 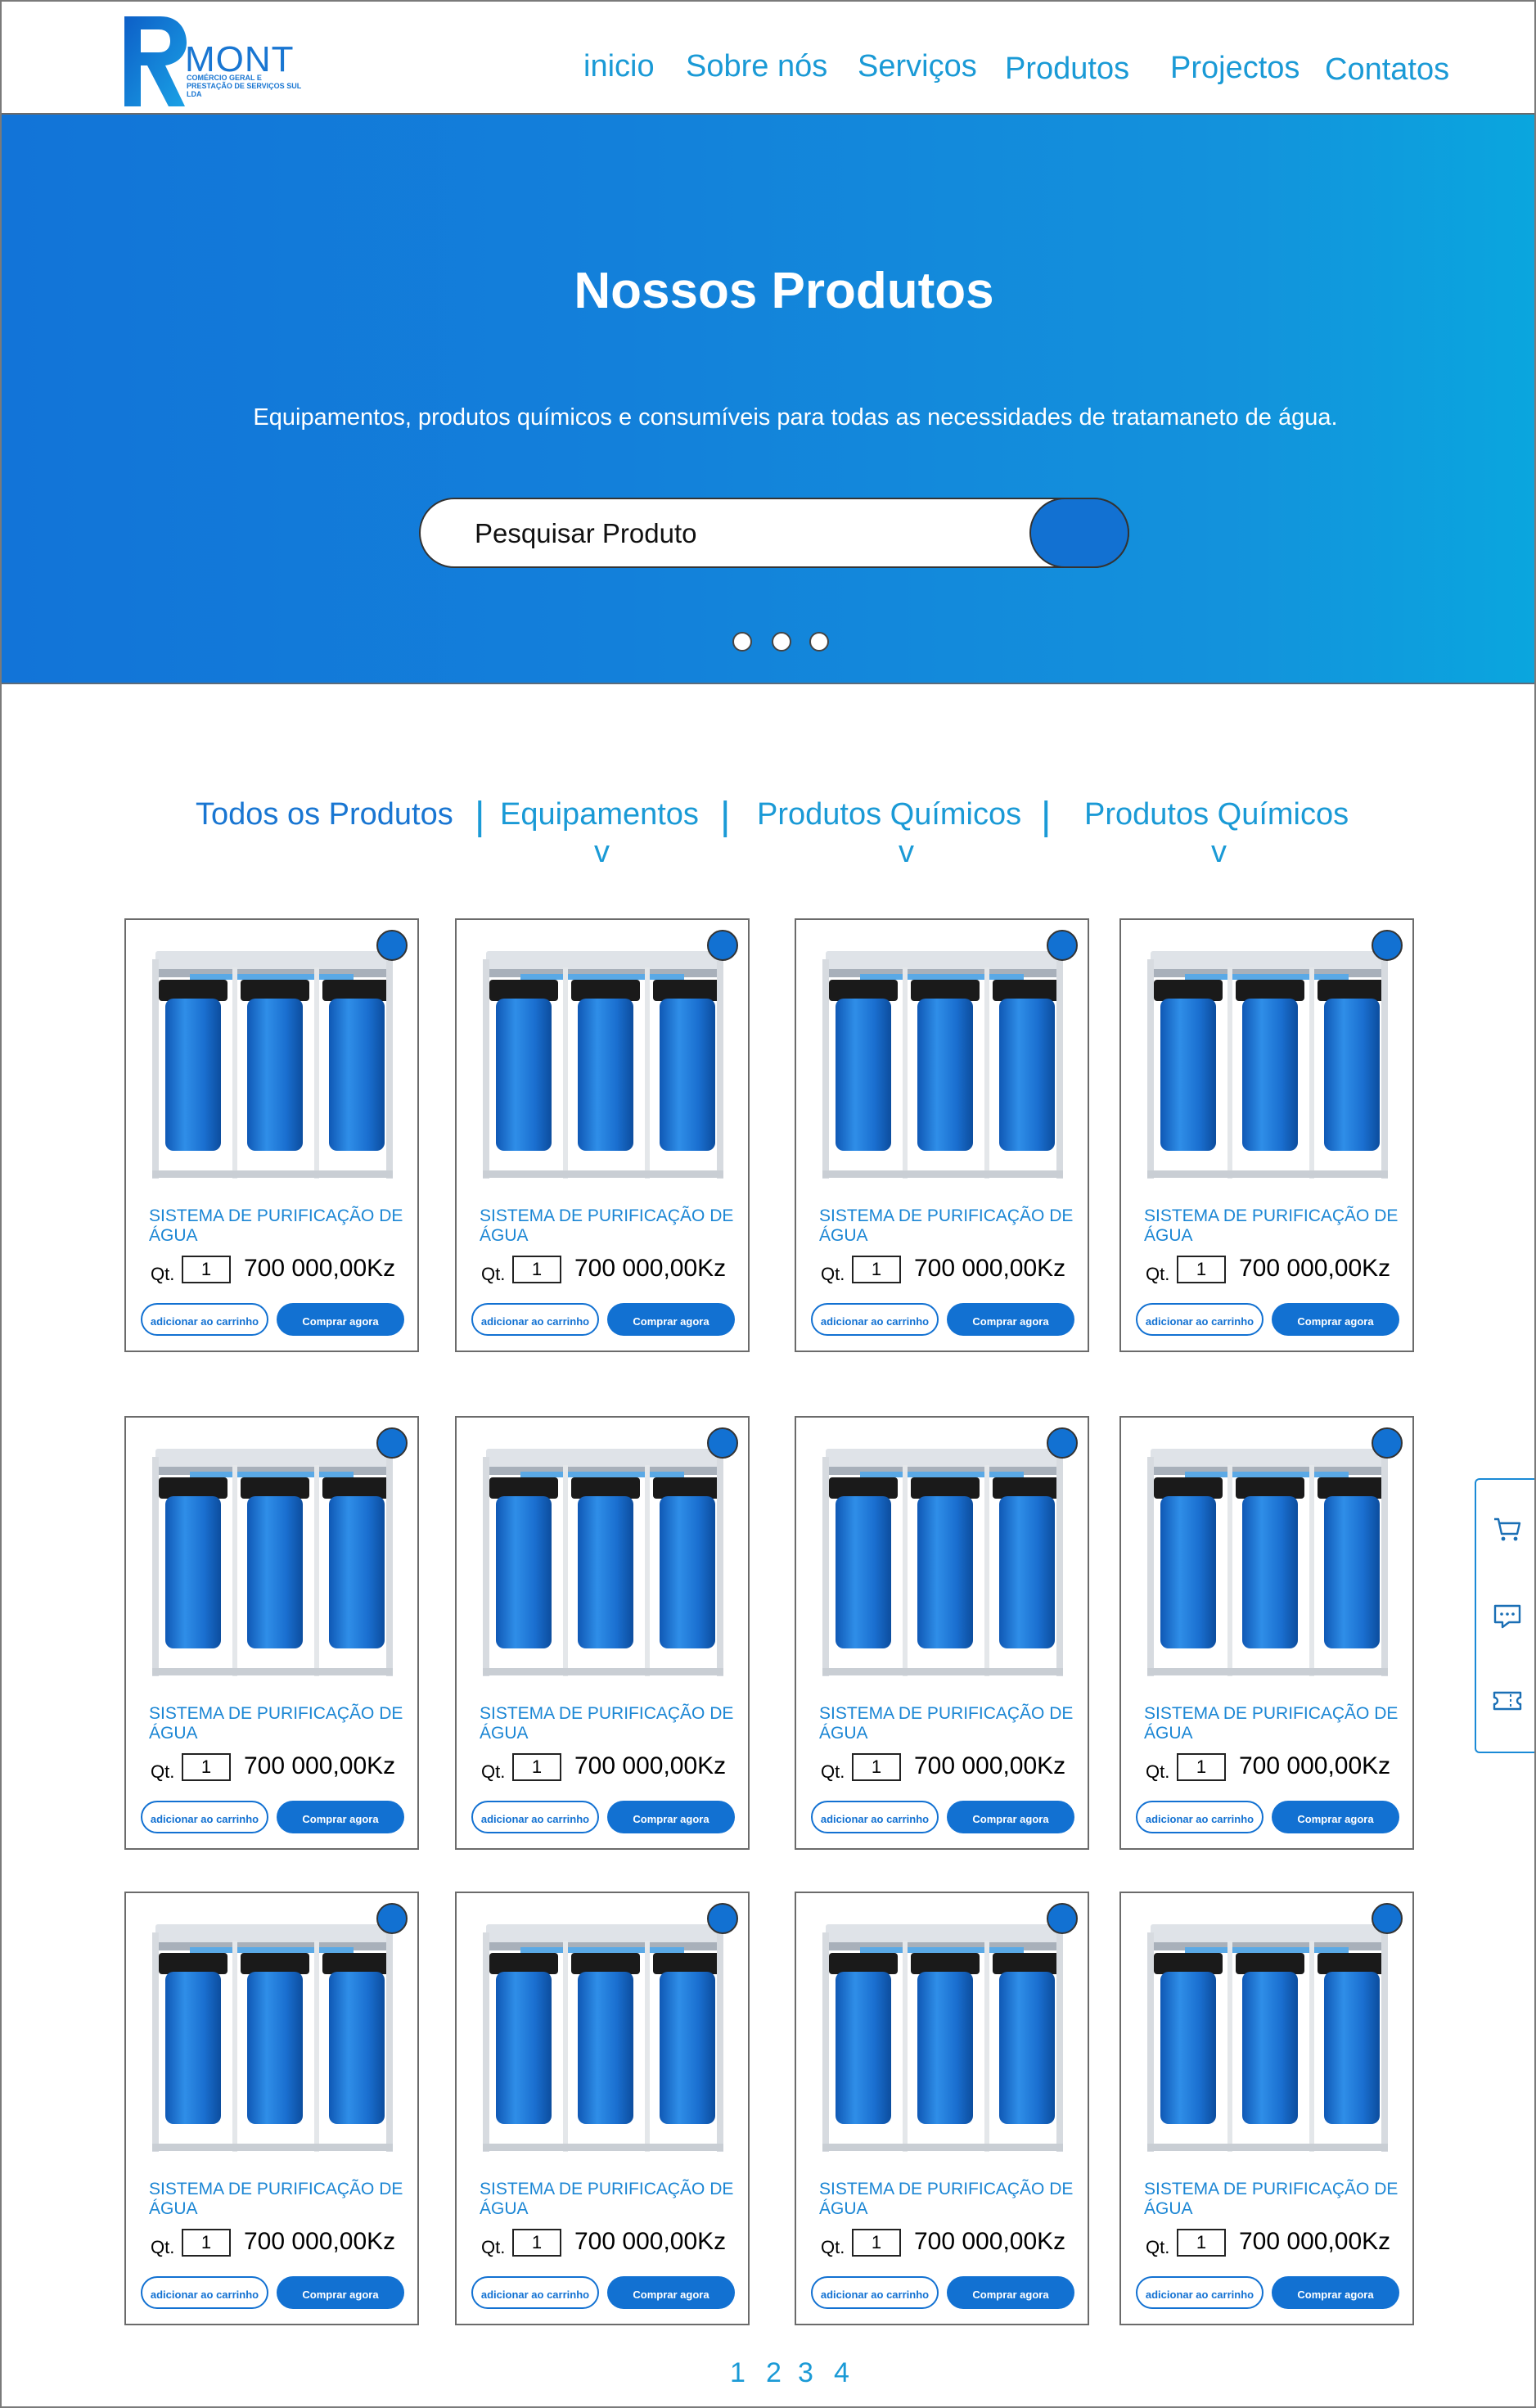 What do you see at coordinates (1507, 1529) in the screenshot?
I see `cart-icon` at bounding box center [1507, 1529].